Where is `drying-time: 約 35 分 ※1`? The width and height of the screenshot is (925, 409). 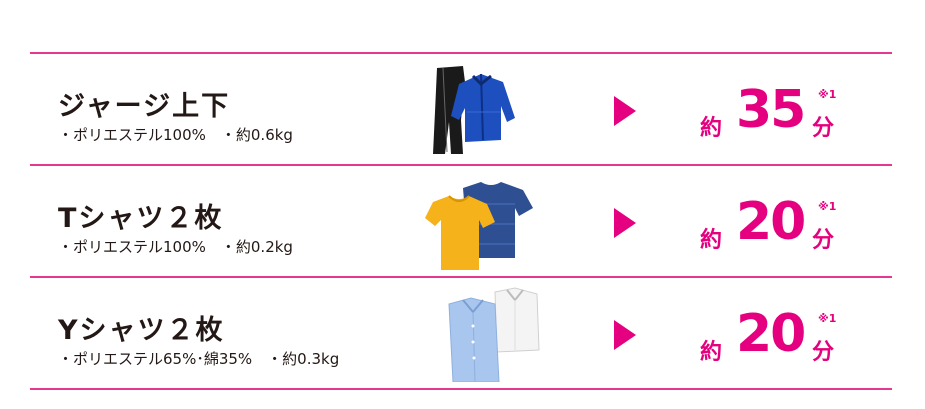
drying-time: 約 35 分 ※1 is located at coordinates (775, 113).